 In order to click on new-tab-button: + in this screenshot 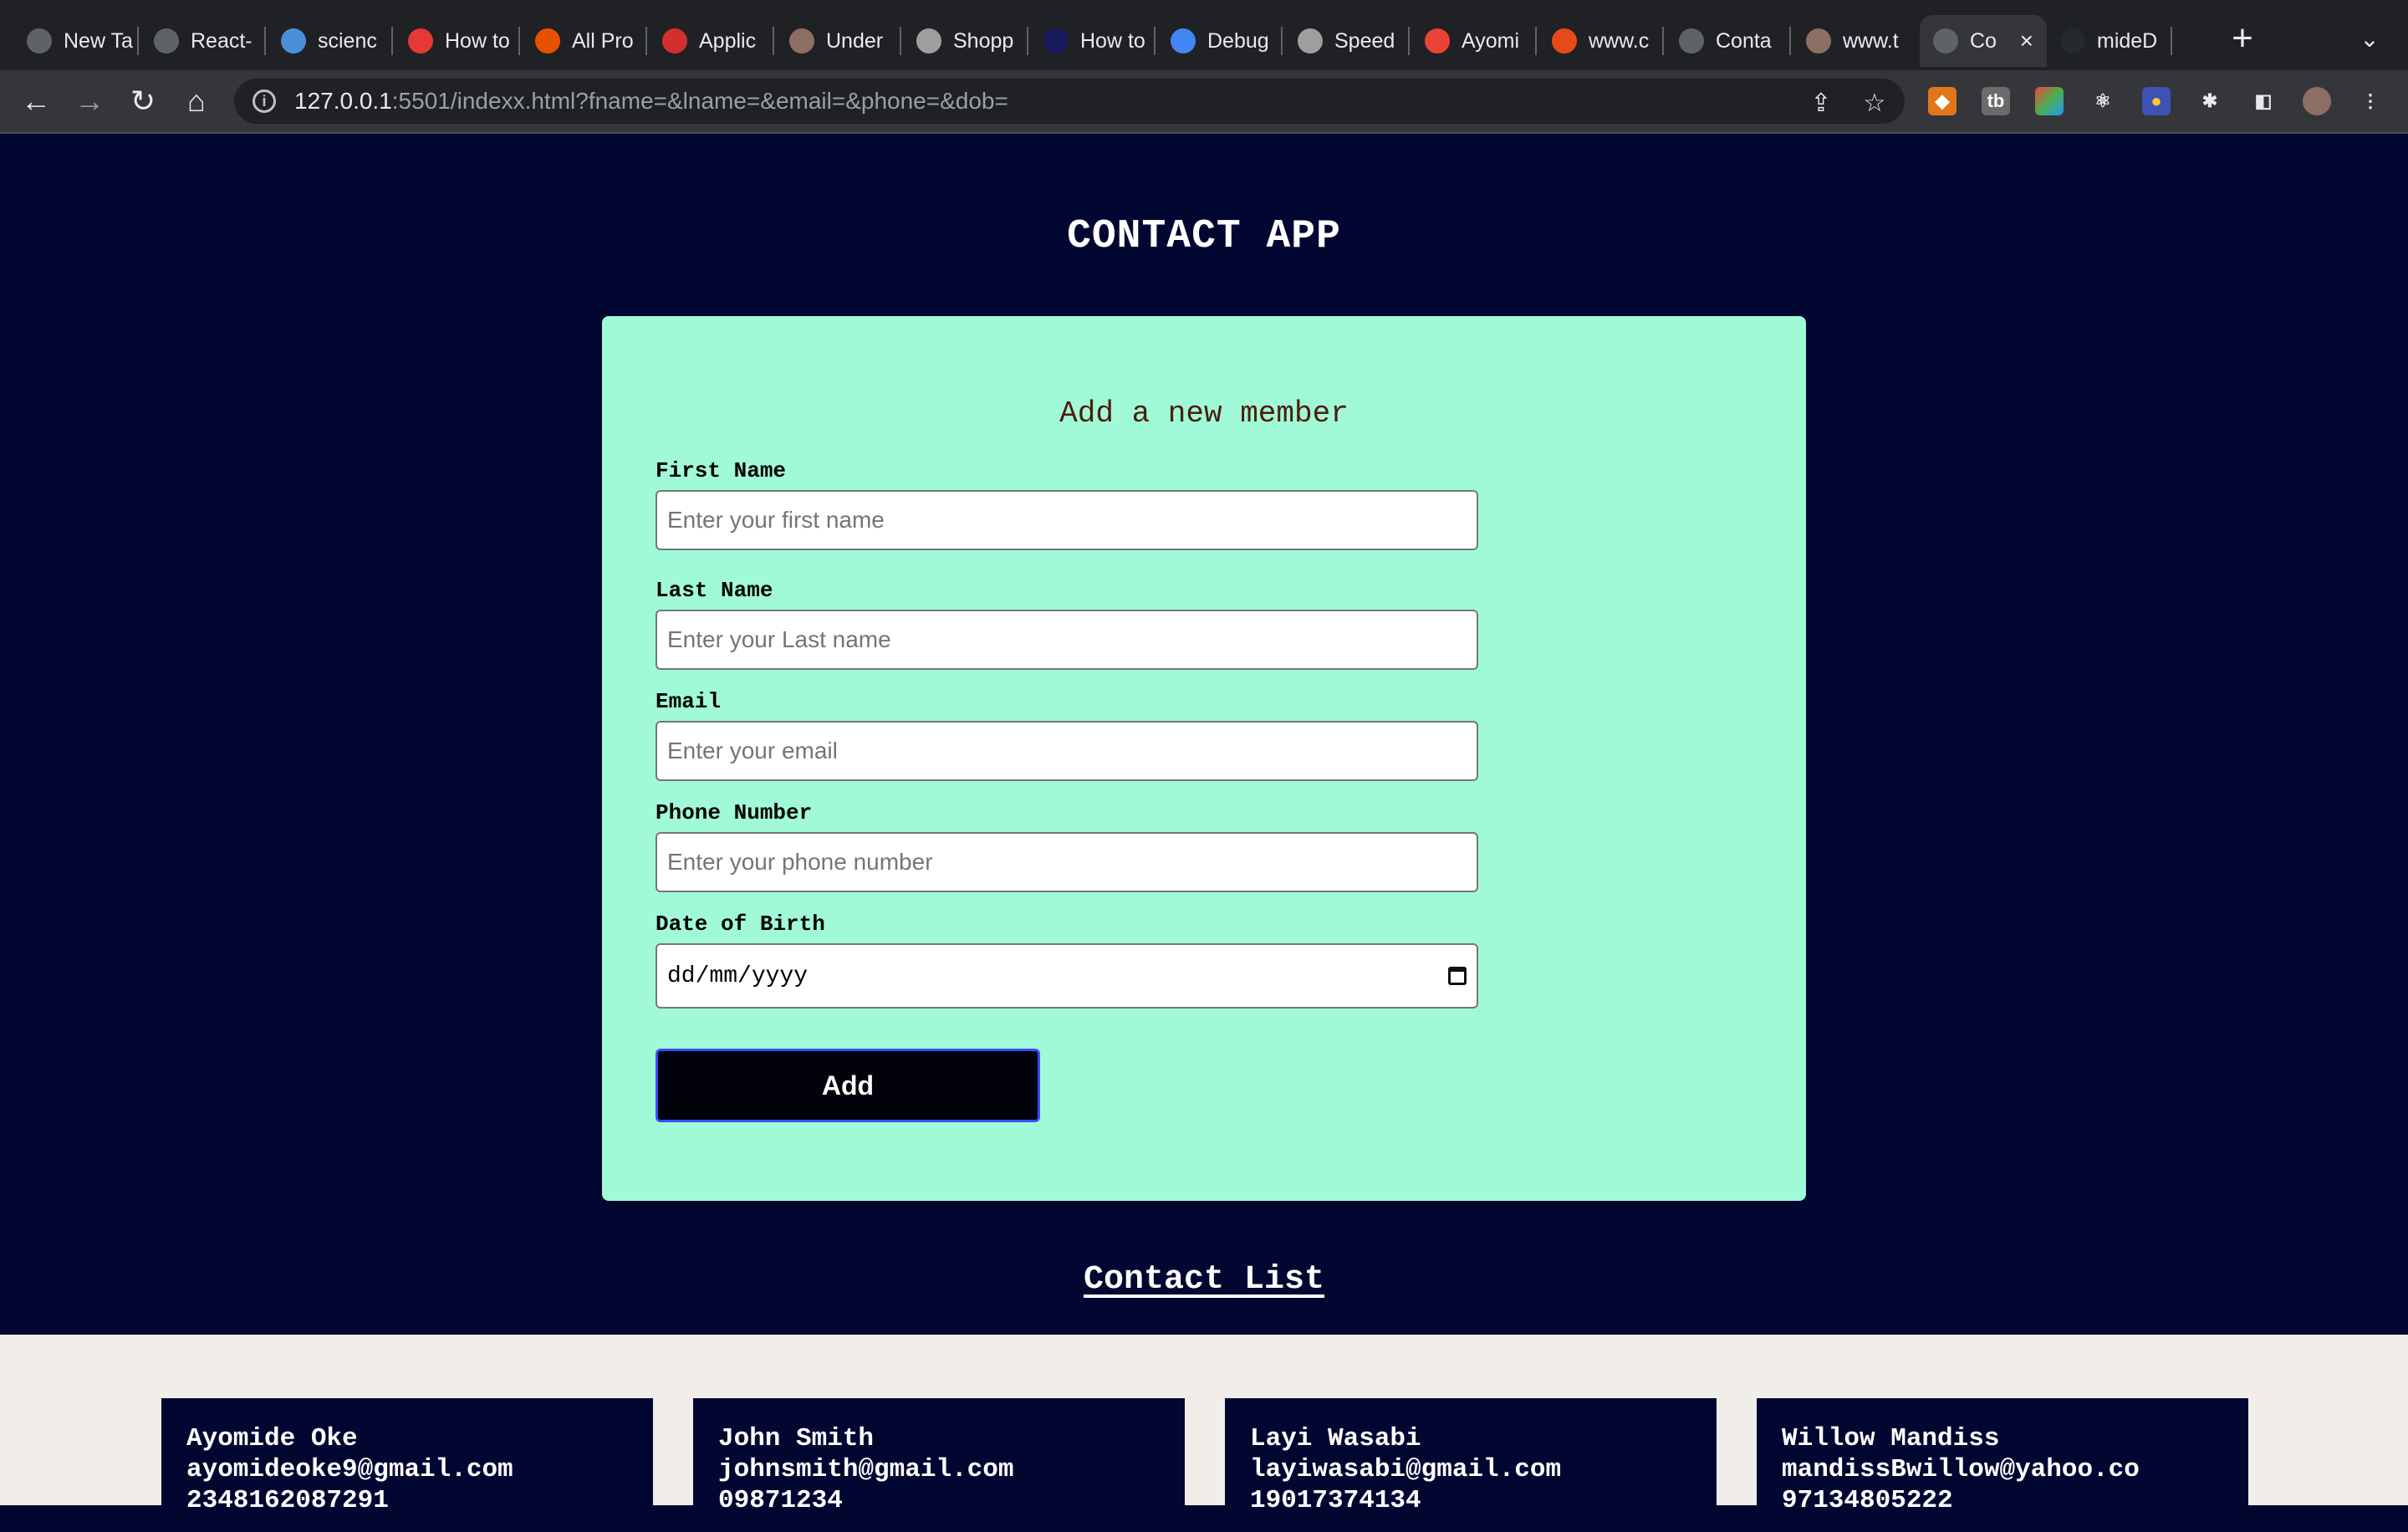, I will do `click(2242, 39)`.